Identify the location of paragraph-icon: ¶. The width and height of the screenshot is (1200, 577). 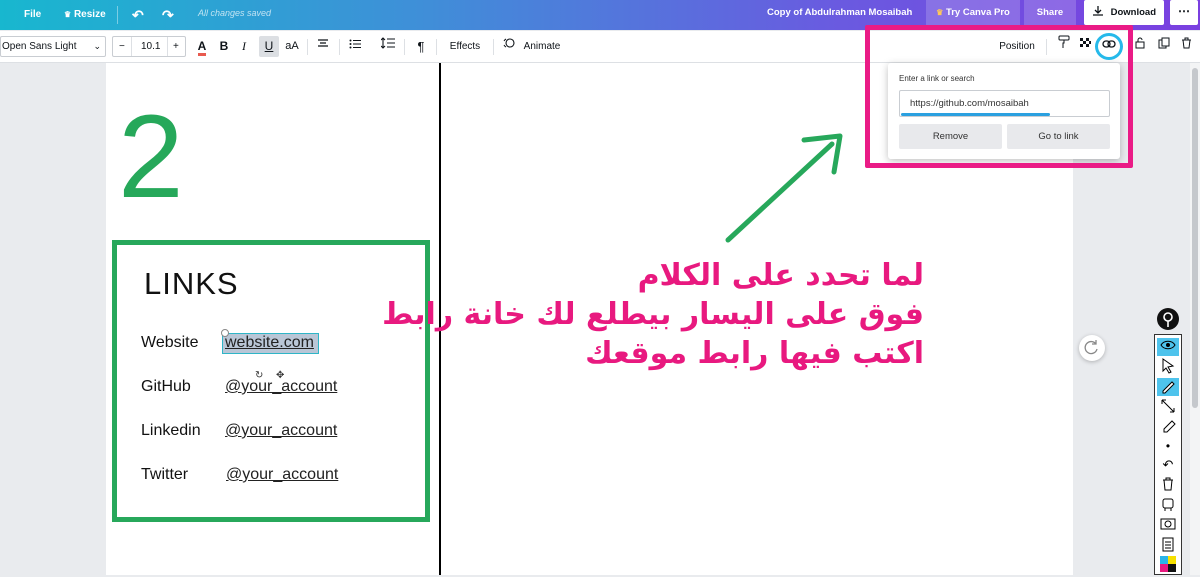
(421, 46).